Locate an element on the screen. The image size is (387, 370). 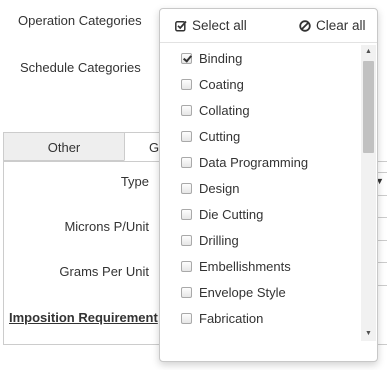
select-all-label: Select all is located at coordinates (219, 25).